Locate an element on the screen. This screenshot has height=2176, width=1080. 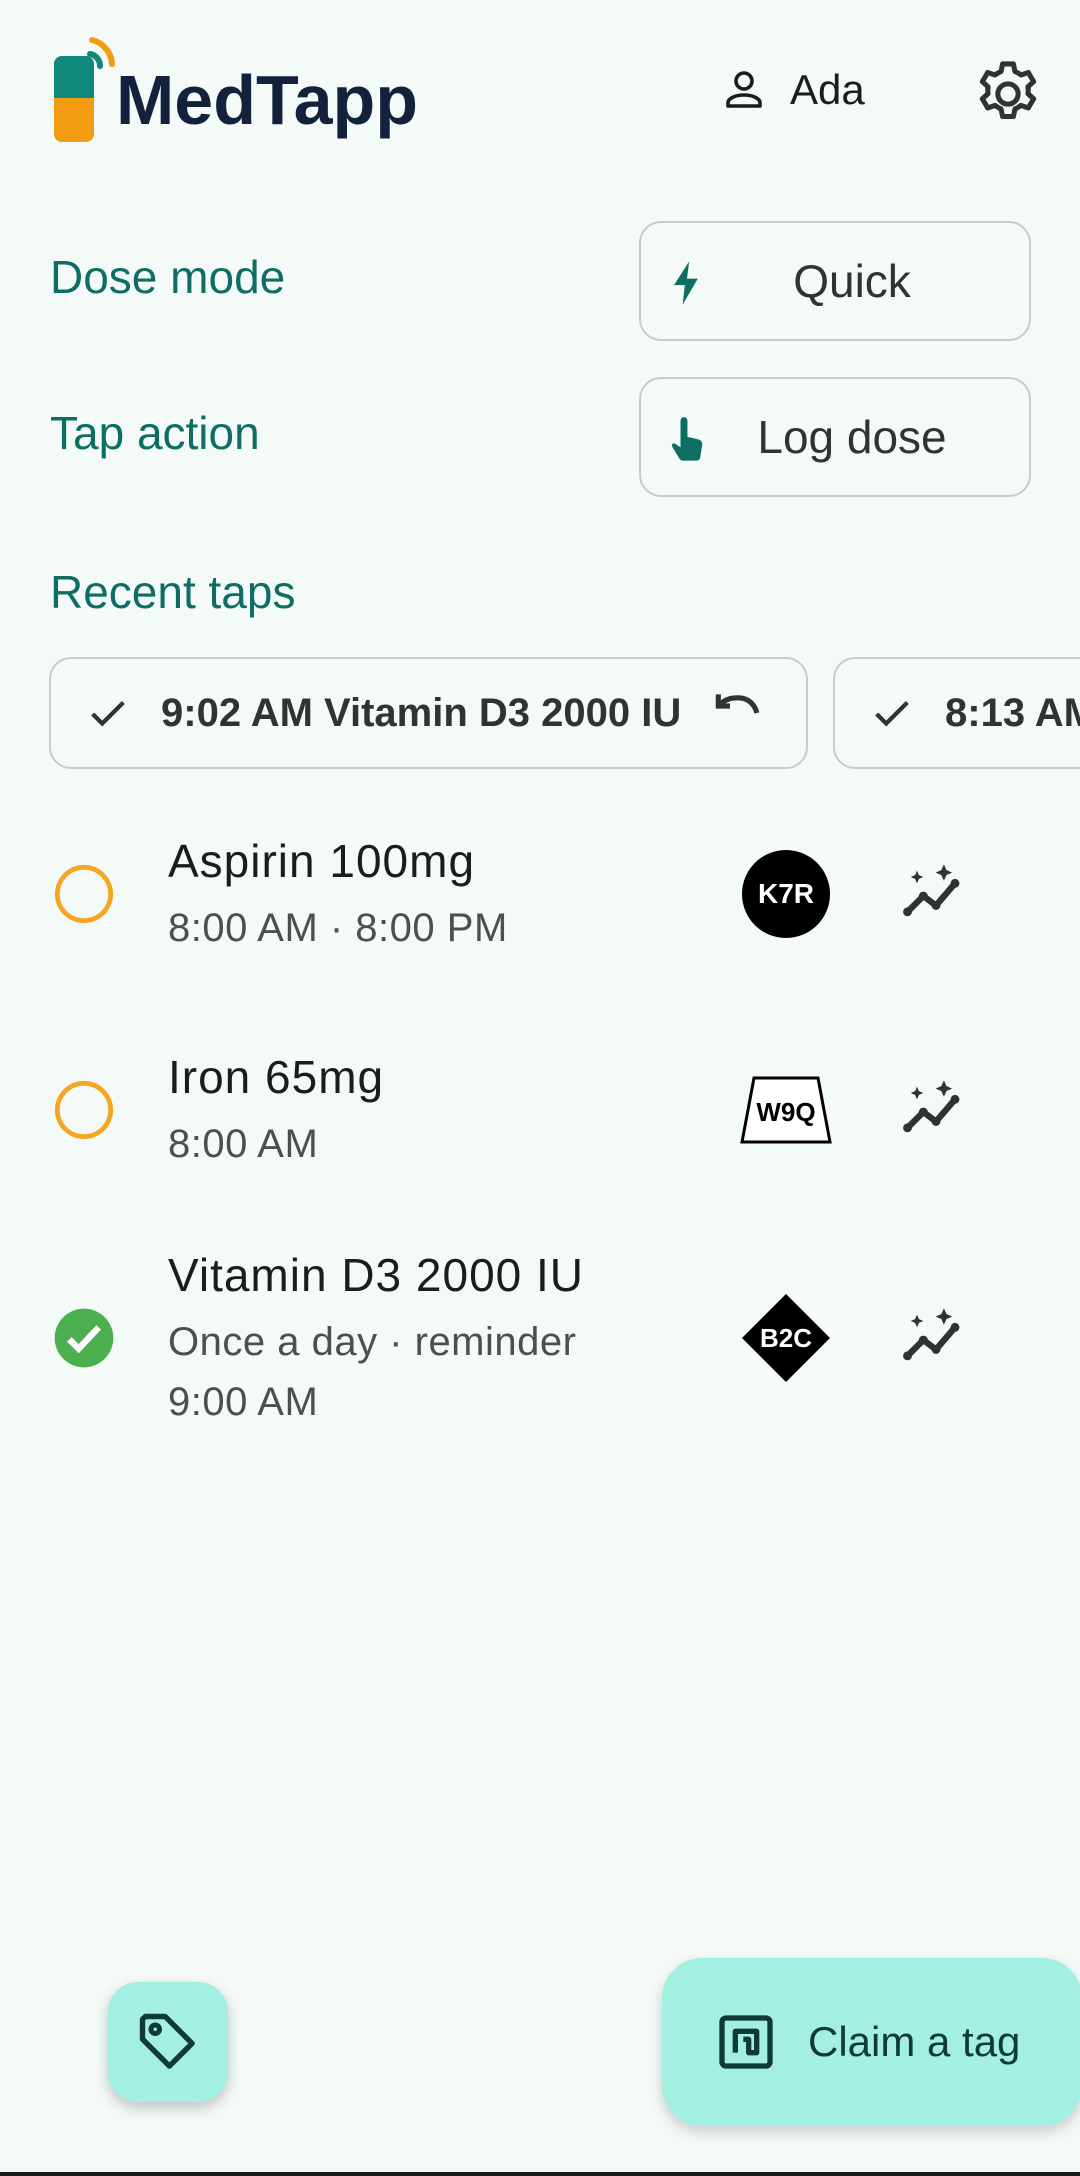
user-account-button: Ada is located at coordinates (792, 90).